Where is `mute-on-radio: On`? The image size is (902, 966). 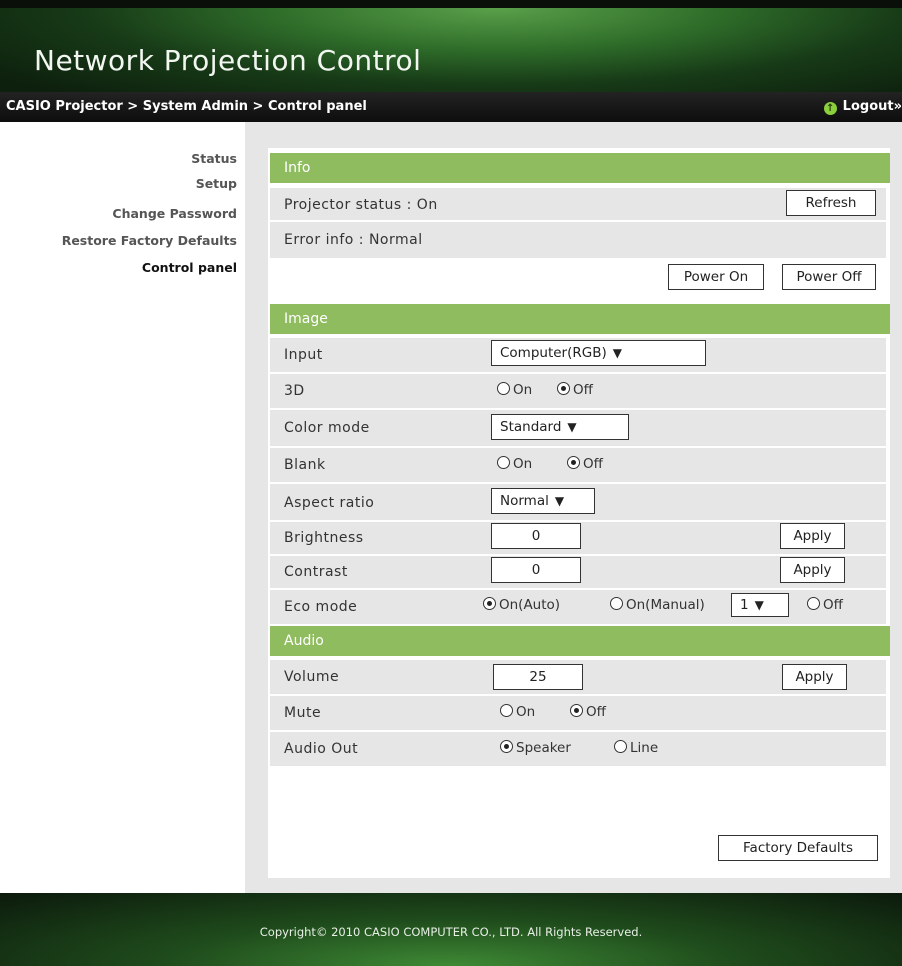
mute-on-radio: On is located at coordinates (517, 712).